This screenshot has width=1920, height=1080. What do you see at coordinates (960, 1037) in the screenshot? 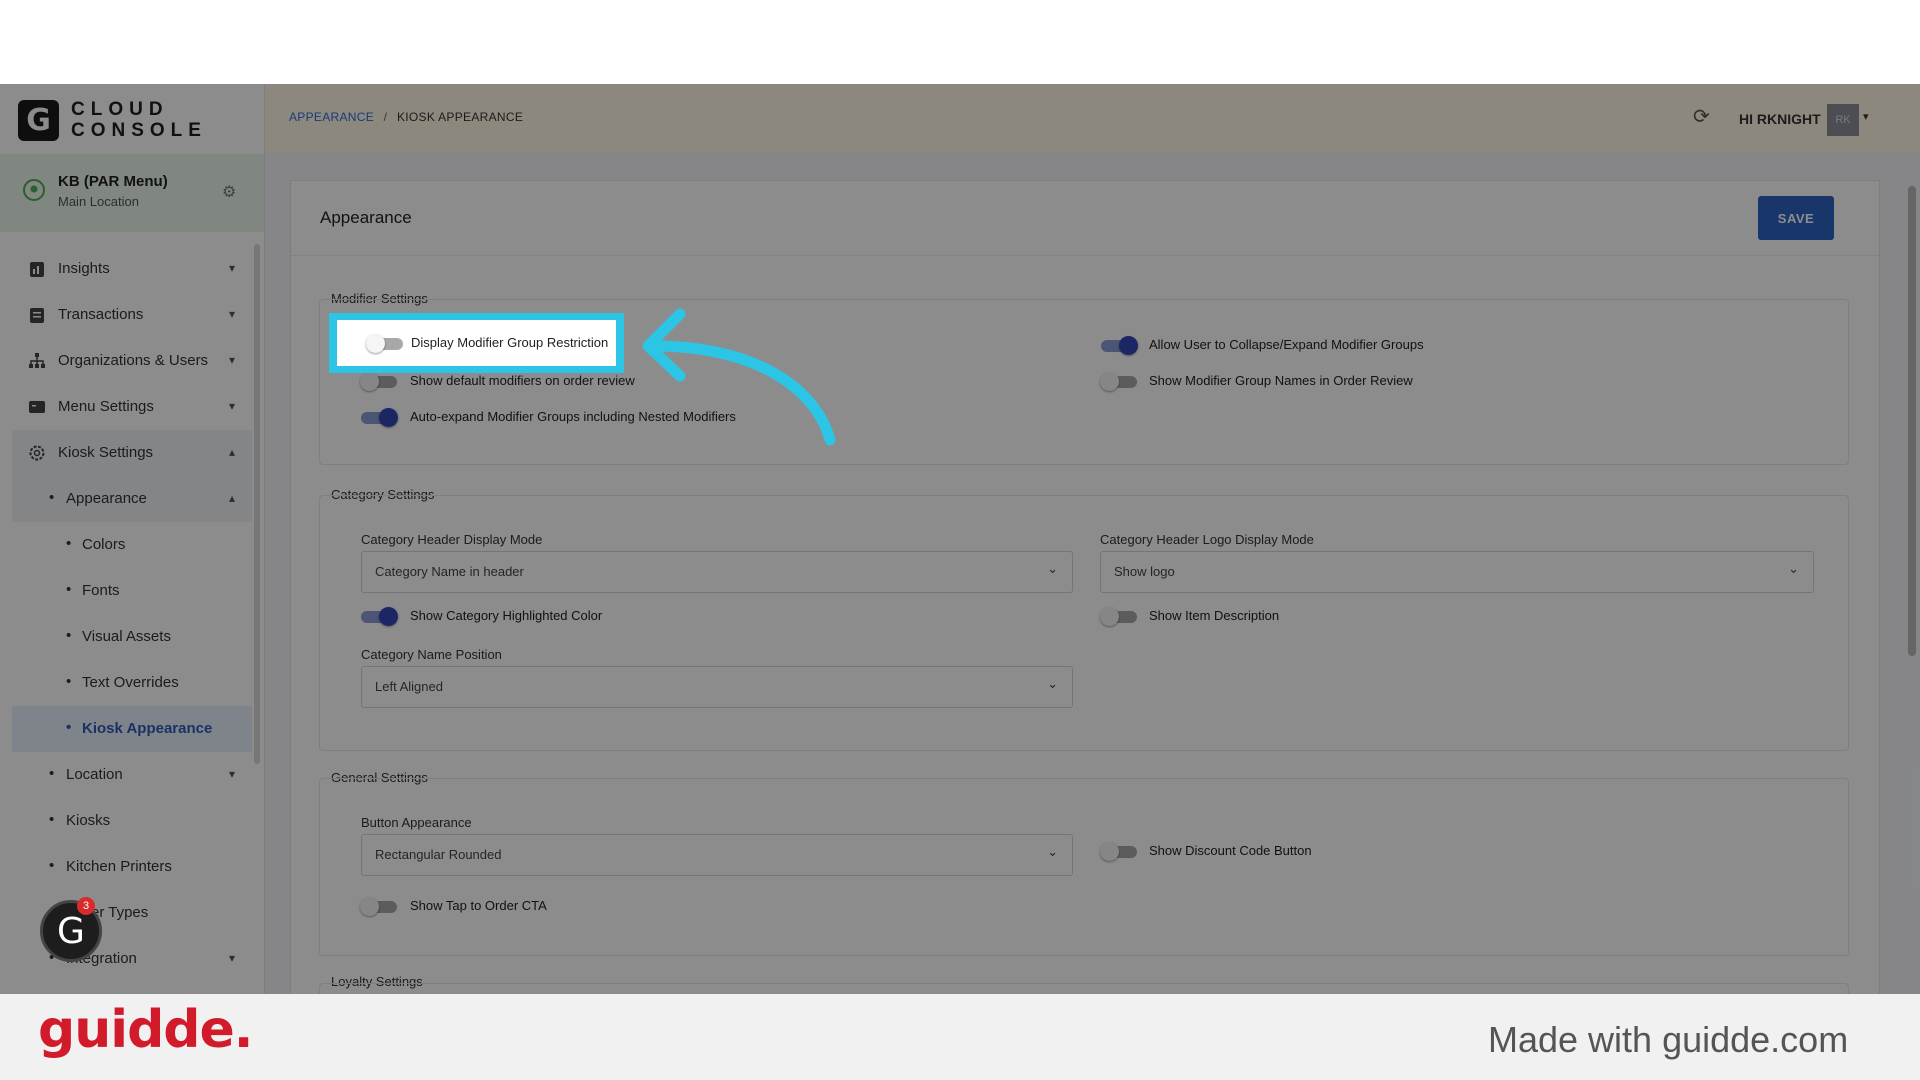
I see `footer: guidde. Made with guidde.com` at bounding box center [960, 1037].